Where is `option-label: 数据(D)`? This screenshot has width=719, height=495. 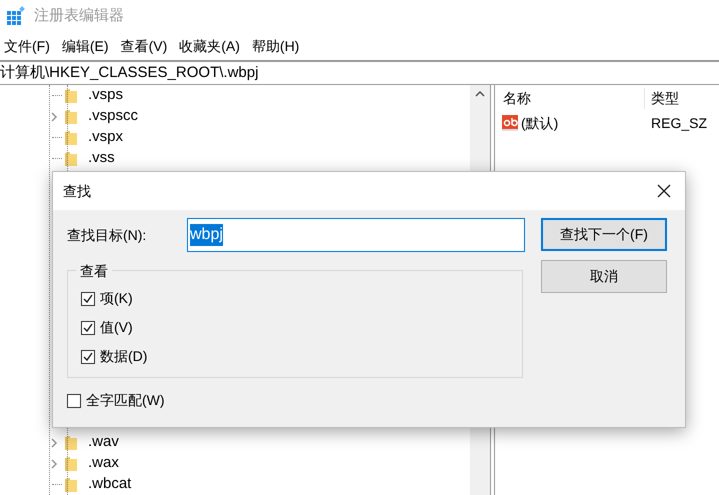
option-label: 数据(D) is located at coordinates (124, 356).